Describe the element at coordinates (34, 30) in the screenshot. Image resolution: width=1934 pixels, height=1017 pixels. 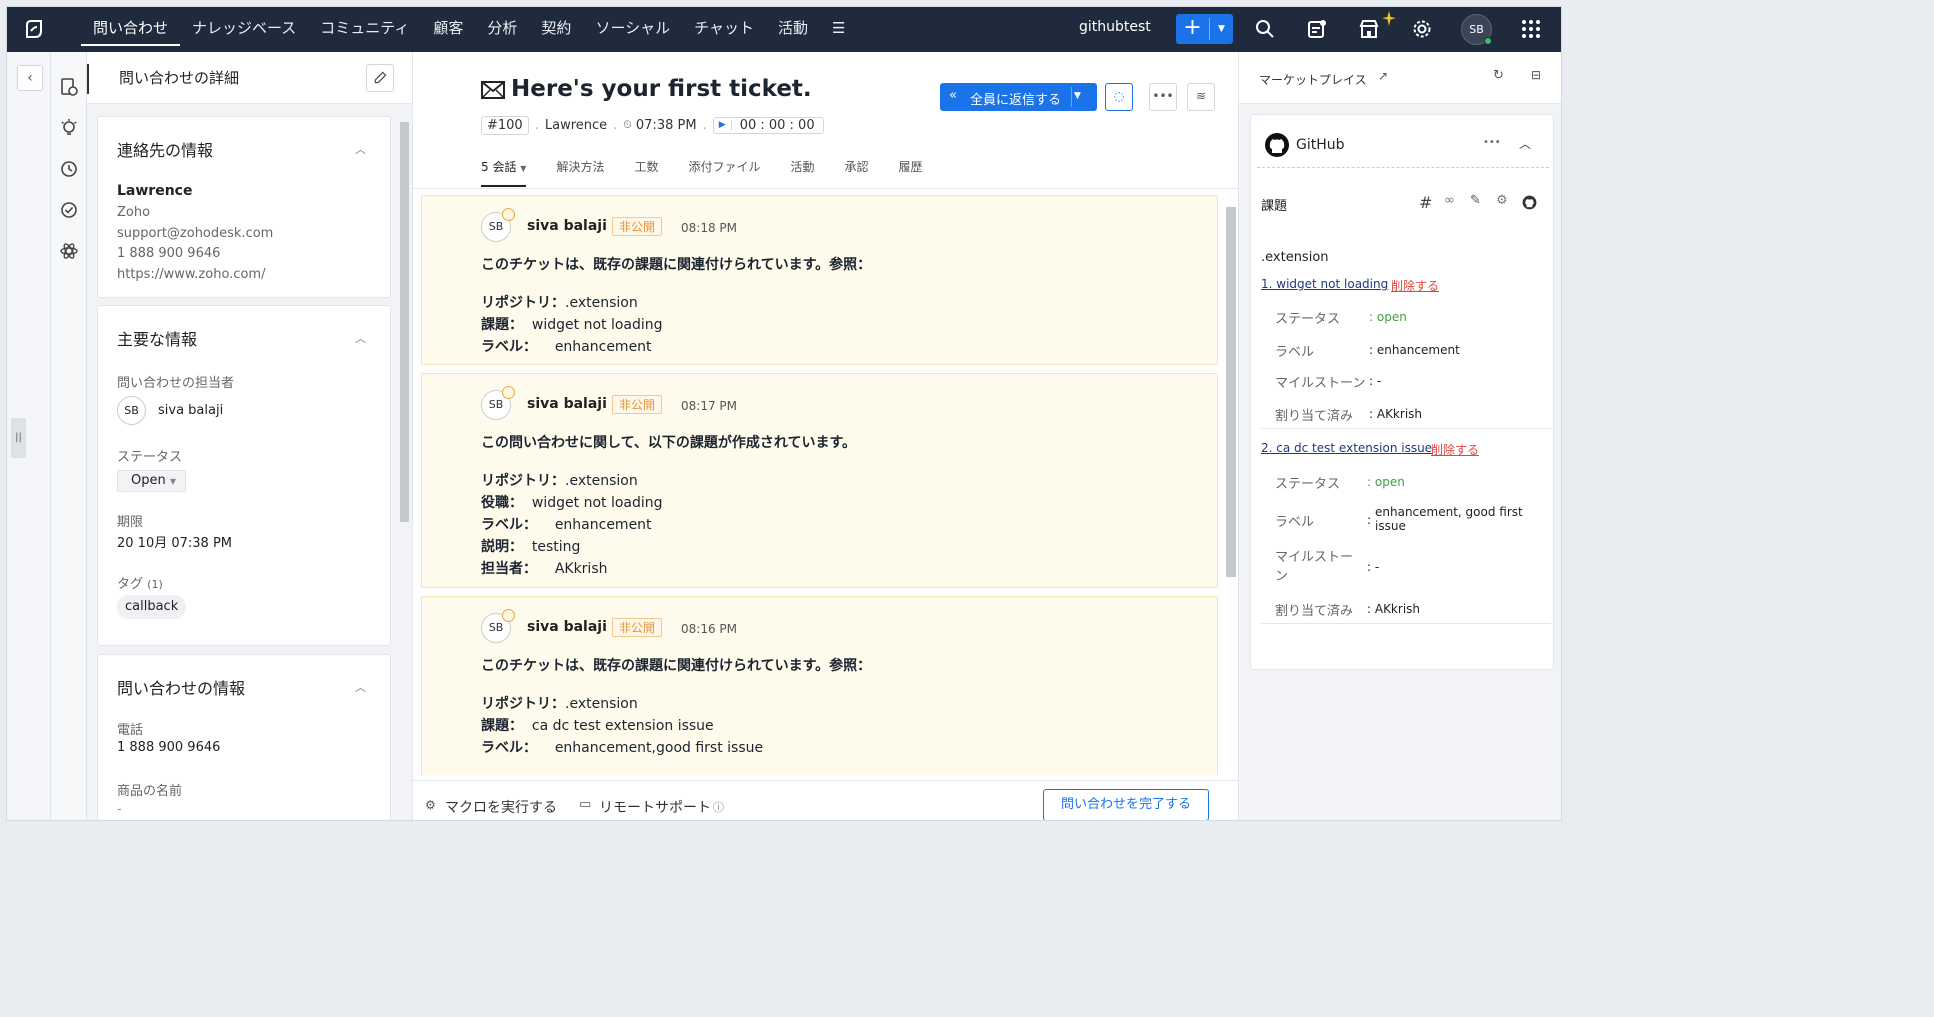
I see `zoho-desk-logo-icon` at that location.